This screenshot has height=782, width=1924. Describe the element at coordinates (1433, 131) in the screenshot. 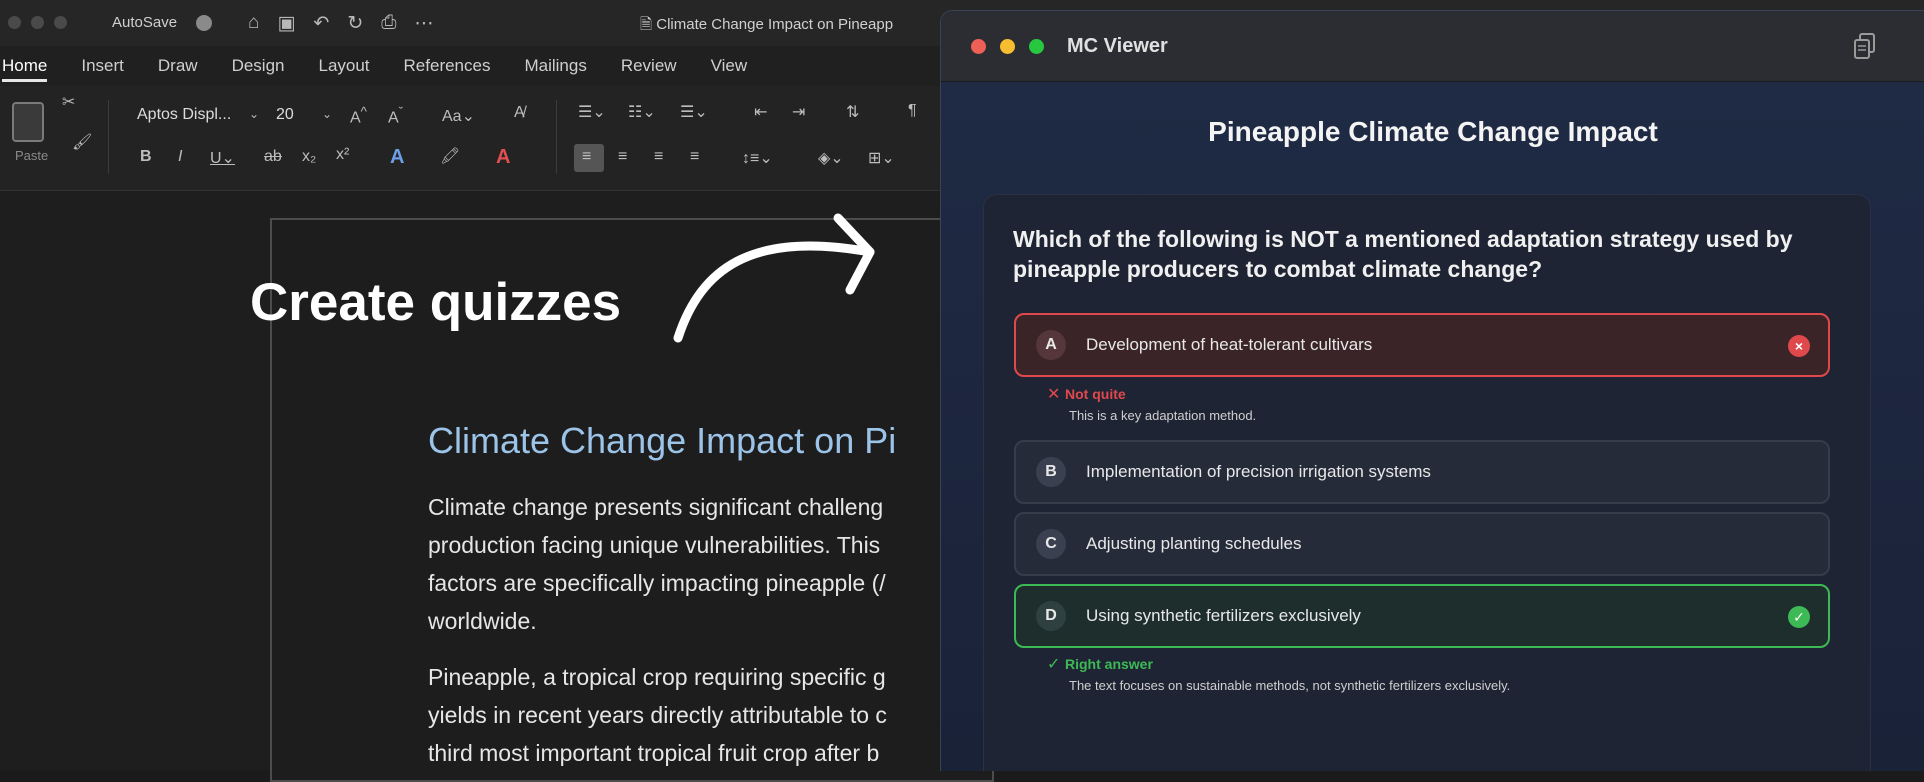

I see `quiz-title: Pineapple Climate Change Impact` at that location.